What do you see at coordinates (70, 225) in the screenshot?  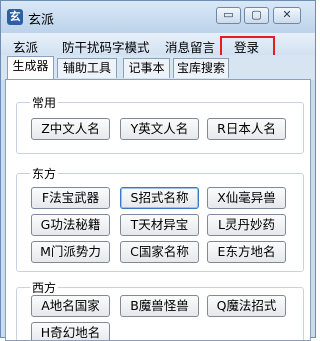 I see `btn-martial-manual: G功法秘籍` at bounding box center [70, 225].